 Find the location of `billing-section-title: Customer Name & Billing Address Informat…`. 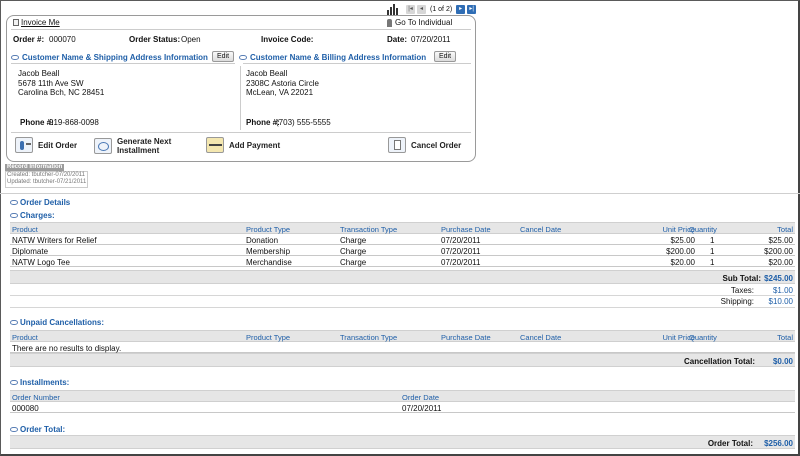

billing-section-title: Customer Name & Billing Address Informat… is located at coordinates (332, 57).